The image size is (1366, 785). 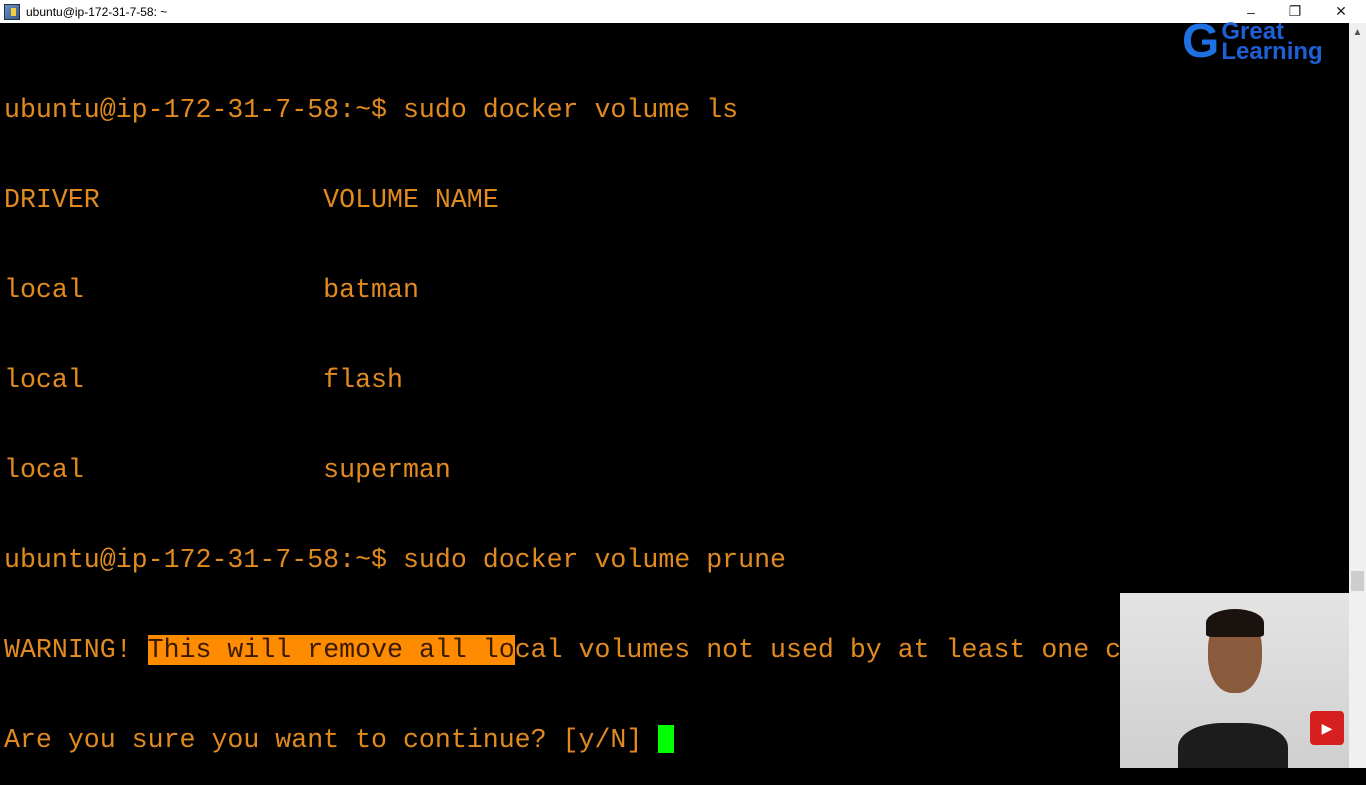 What do you see at coordinates (97, 11) in the screenshot?
I see `window-title: ubuntu@ip-172-31-7-58: ~` at bounding box center [97, 11].